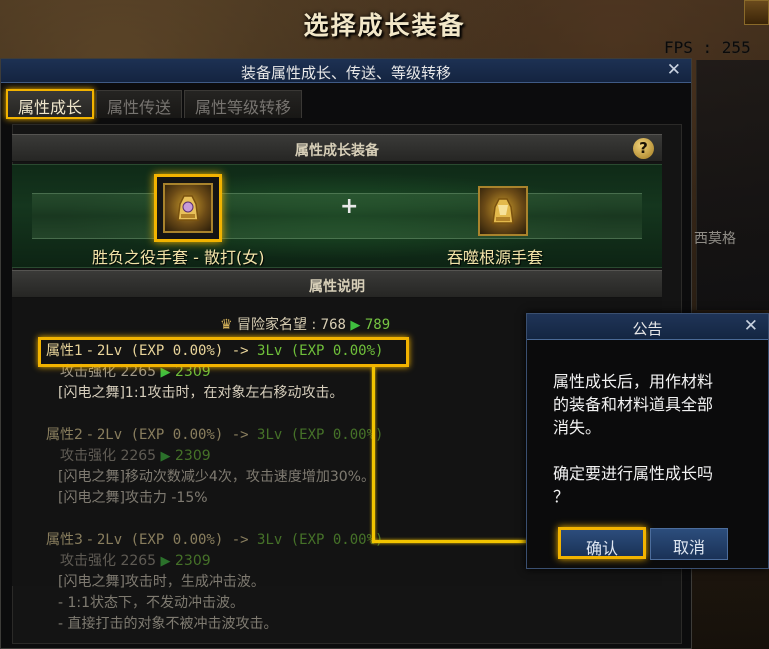  Describe the element at coordinates (561, 496) in the screenshot. I see `dialog-message-line: ？` at that location.